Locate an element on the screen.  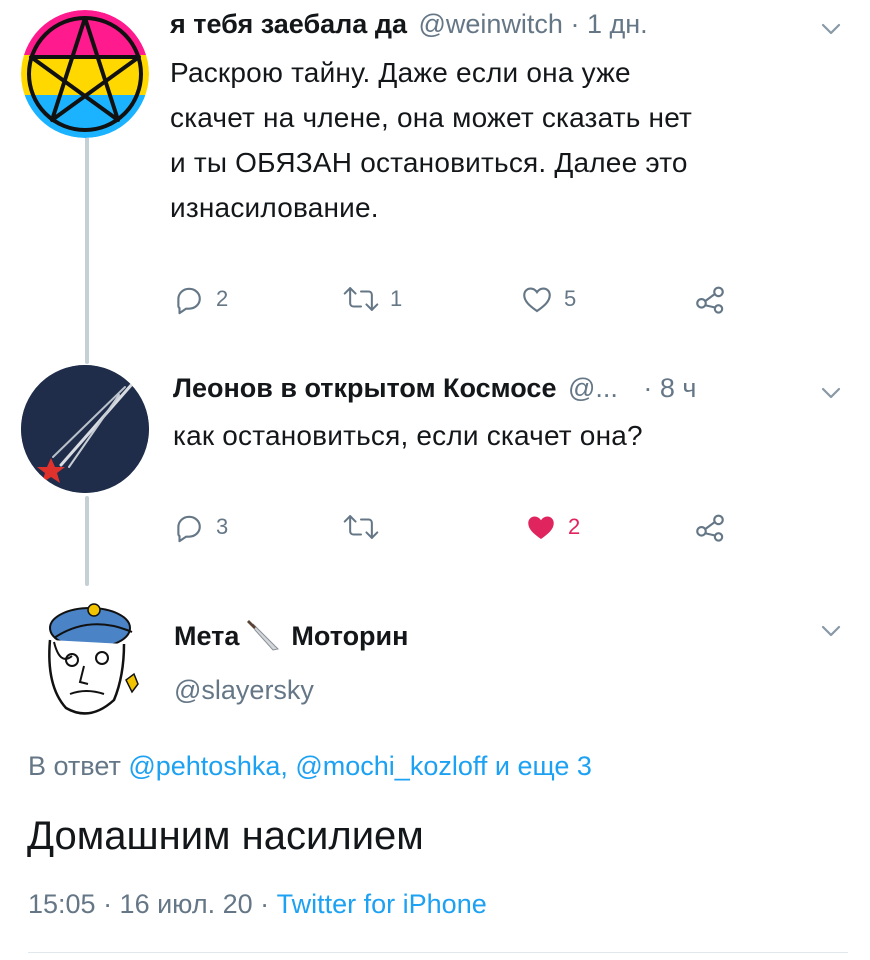
tweet-client: Twitter for iPhone is located at coordinates (382, 904).